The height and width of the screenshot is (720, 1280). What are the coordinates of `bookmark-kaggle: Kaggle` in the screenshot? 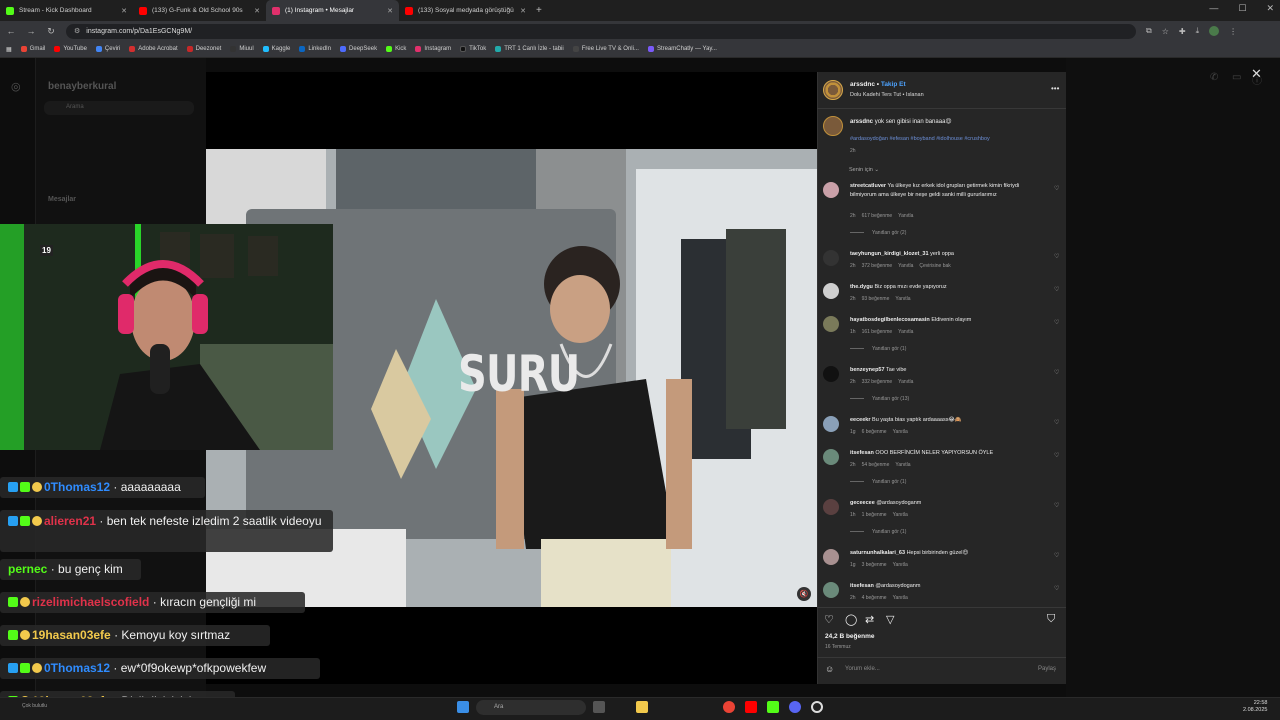 It's located at (276, 49).